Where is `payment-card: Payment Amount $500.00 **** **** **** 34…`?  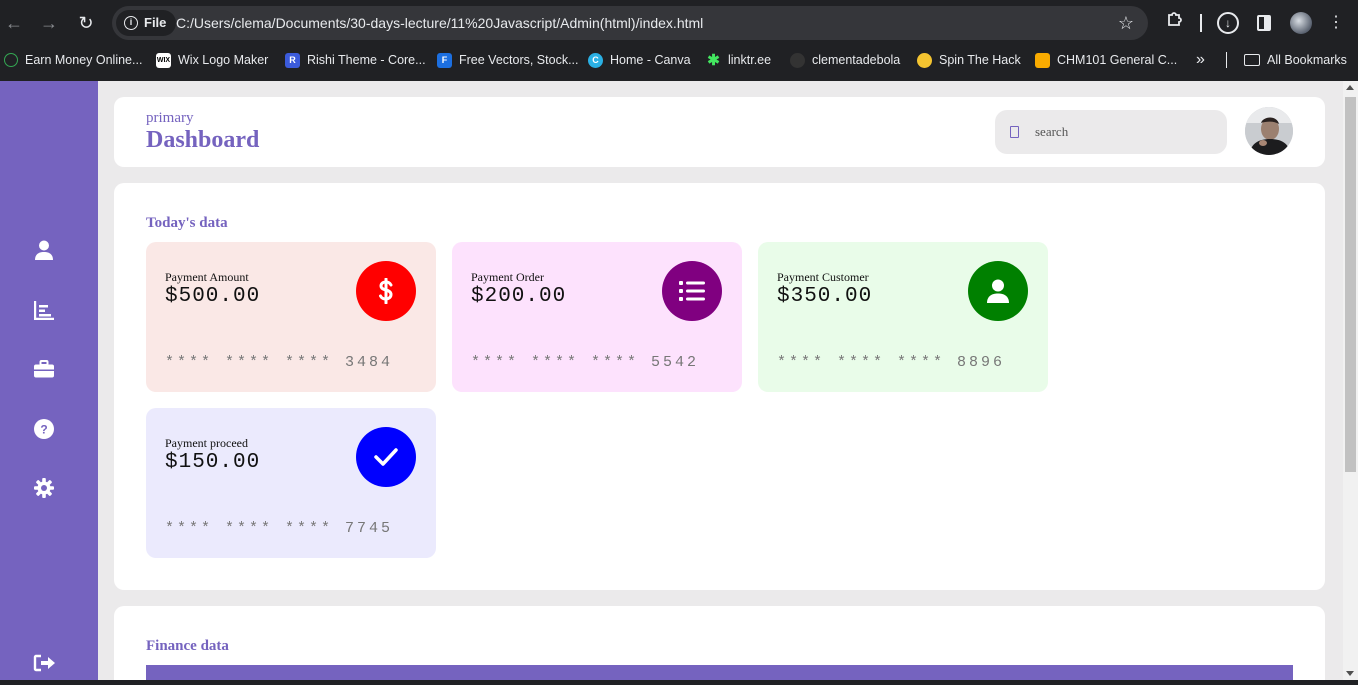
payment-card: Payment Amount $500.00 **** **** **** 34… is located at coordinates (291, 317).